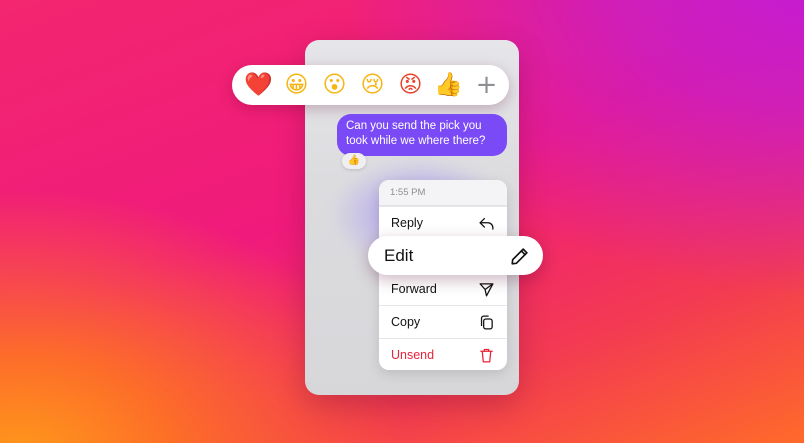 Image resolution: width=804 pixels, height=443 pixels. Describe the element at coordinates (443, 354) in the screenshot. I see `unsend-menu-item: Unsend` at that location.